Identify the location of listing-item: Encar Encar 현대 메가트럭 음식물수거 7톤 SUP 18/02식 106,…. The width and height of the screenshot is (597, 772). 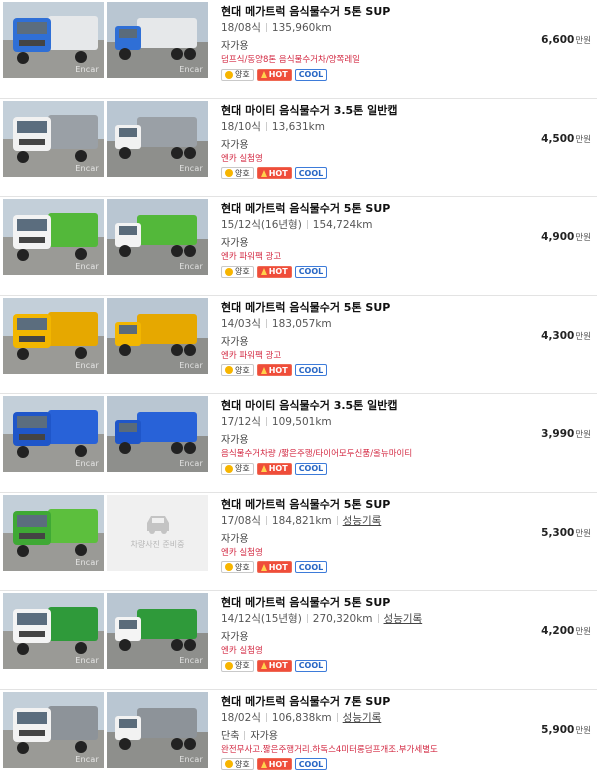
(298, 731).